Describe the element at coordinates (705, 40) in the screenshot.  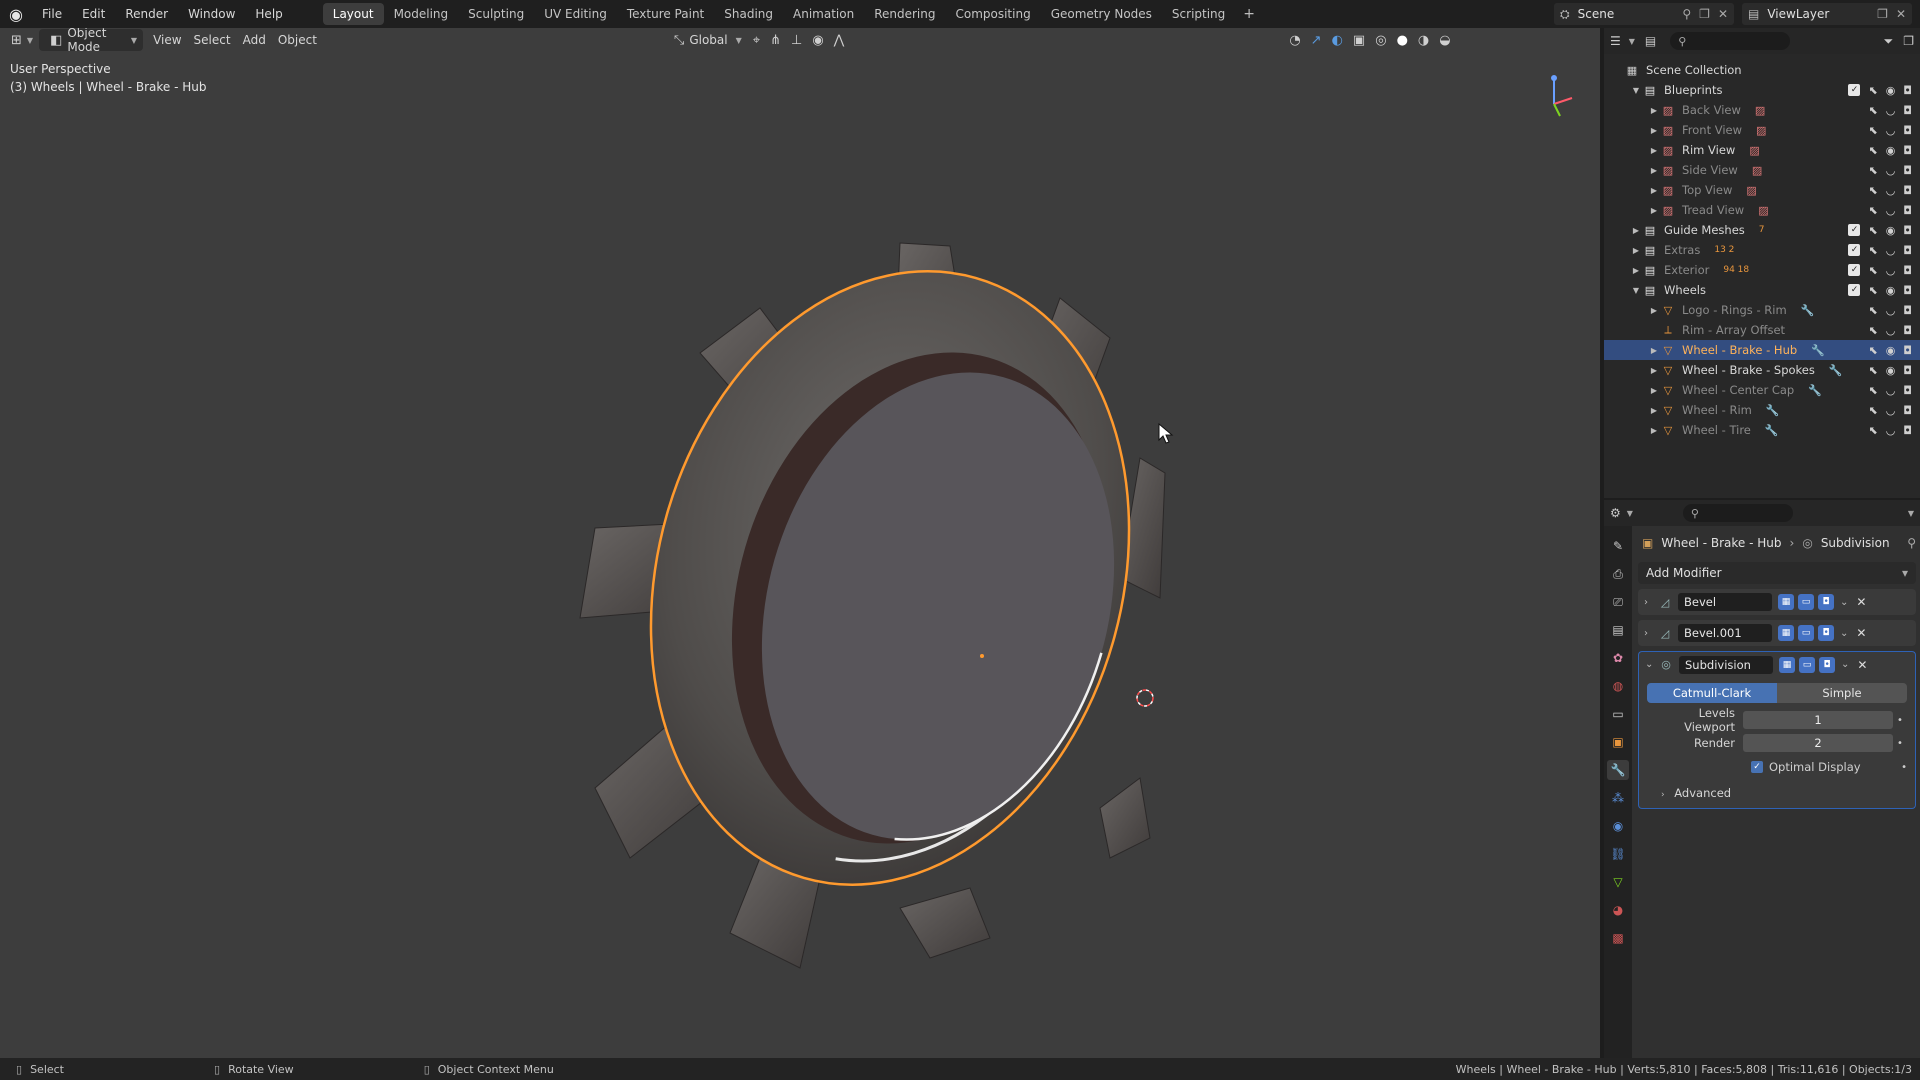
I see `transform-orientation-dropdown: ⤡ Global ▼` at that location.